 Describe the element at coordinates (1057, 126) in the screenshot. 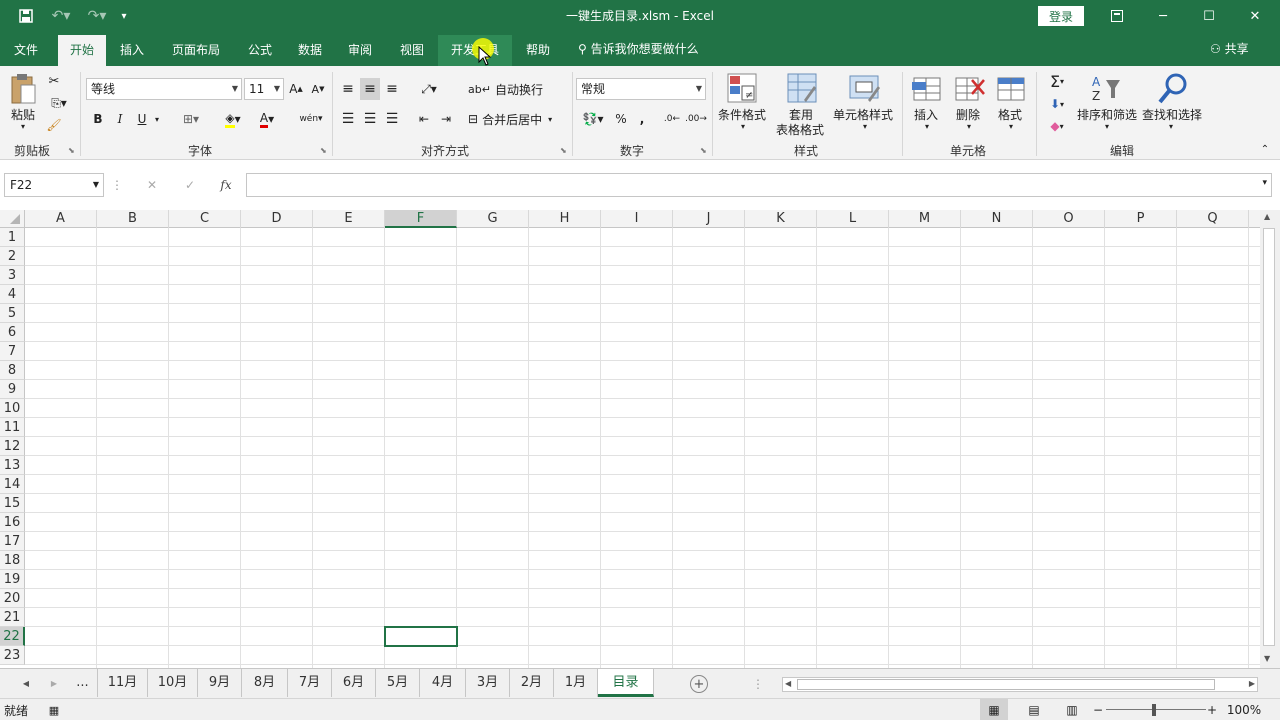

I see `clear-icon: ◆ ▾` at that location.